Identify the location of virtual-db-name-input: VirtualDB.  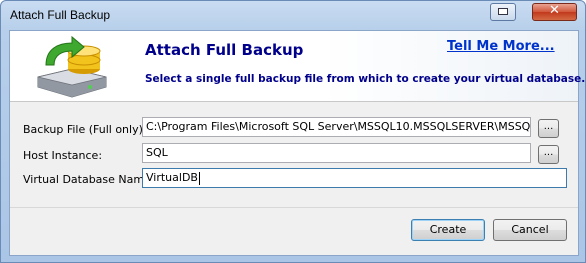
(354, 178).